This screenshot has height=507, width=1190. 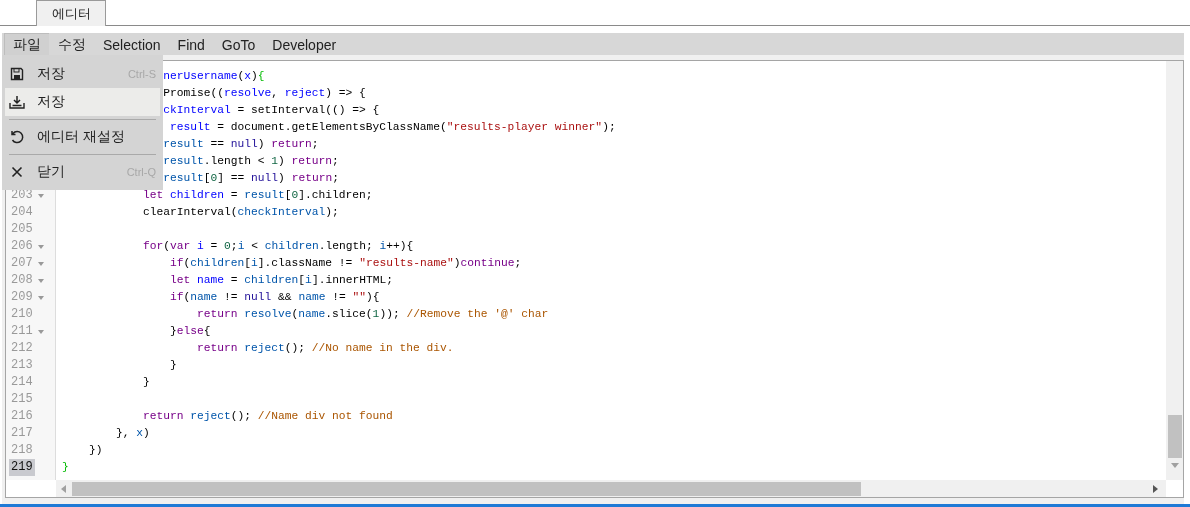 What do you see at coordinates (17, 172) in the screenshot?
I see `close-icon` at bounding box center [17, 172].